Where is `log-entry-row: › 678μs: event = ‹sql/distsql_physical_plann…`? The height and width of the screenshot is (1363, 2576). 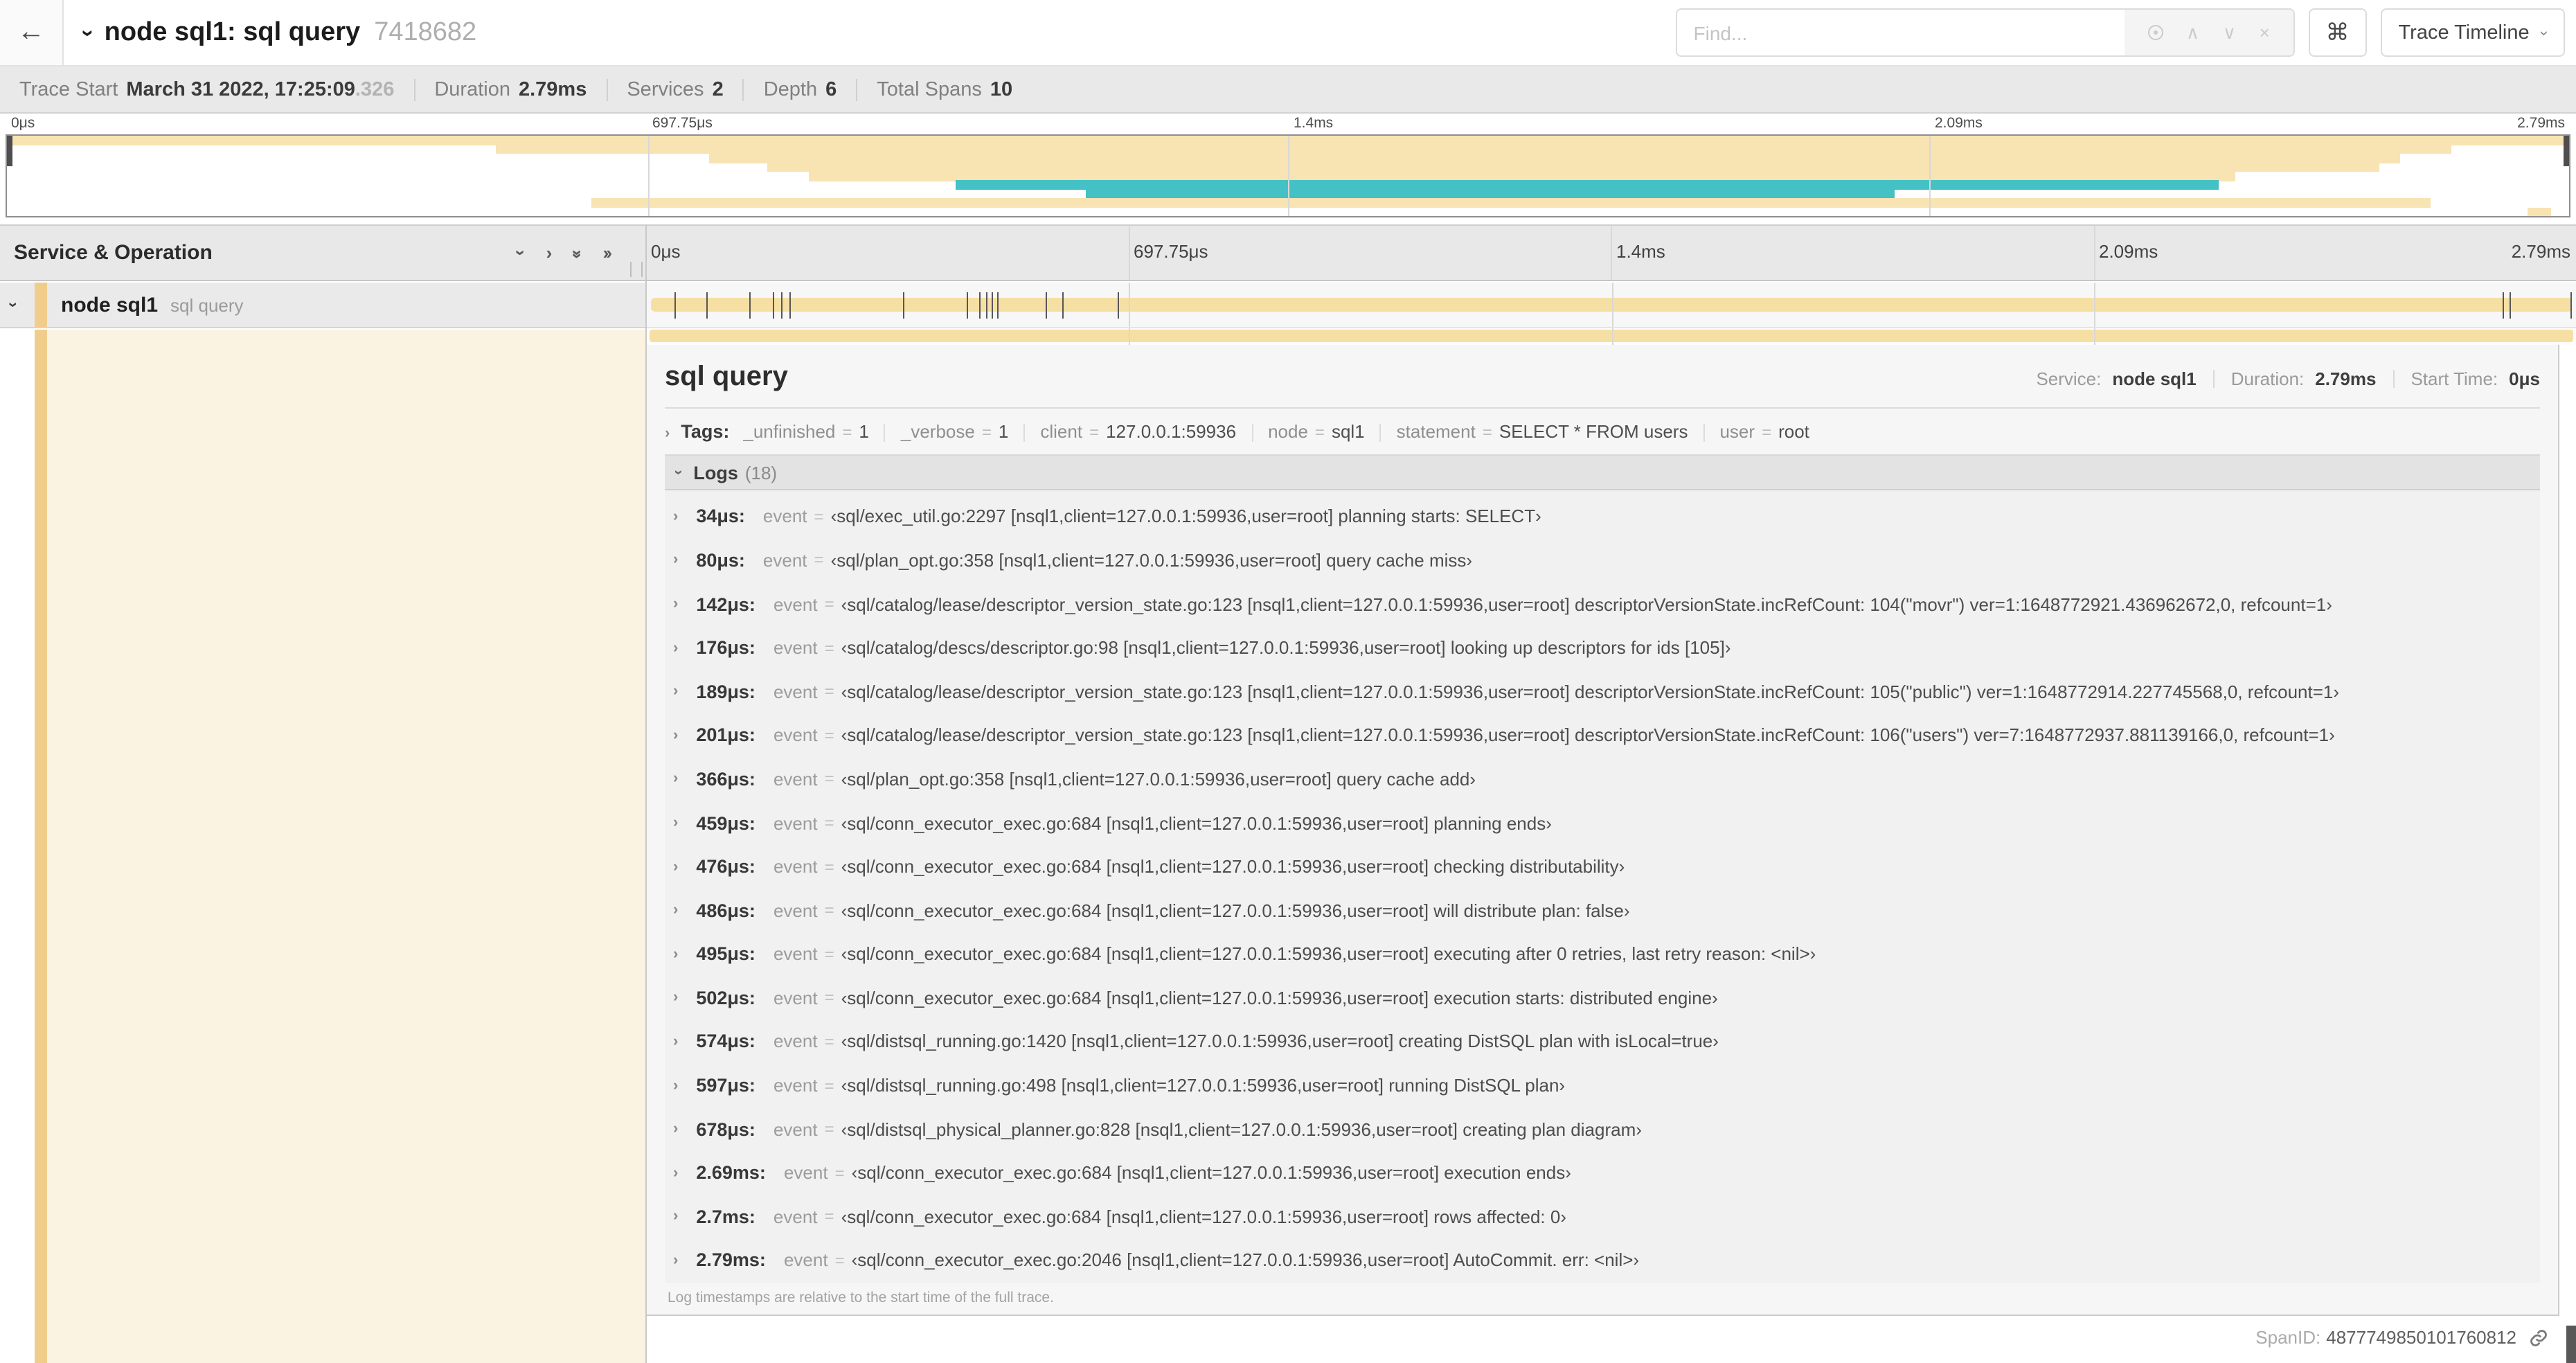
log-entry-row: › 678μs: event = ‹sql/distsql_physical_plann… is located at coordinates (1602, 1129).